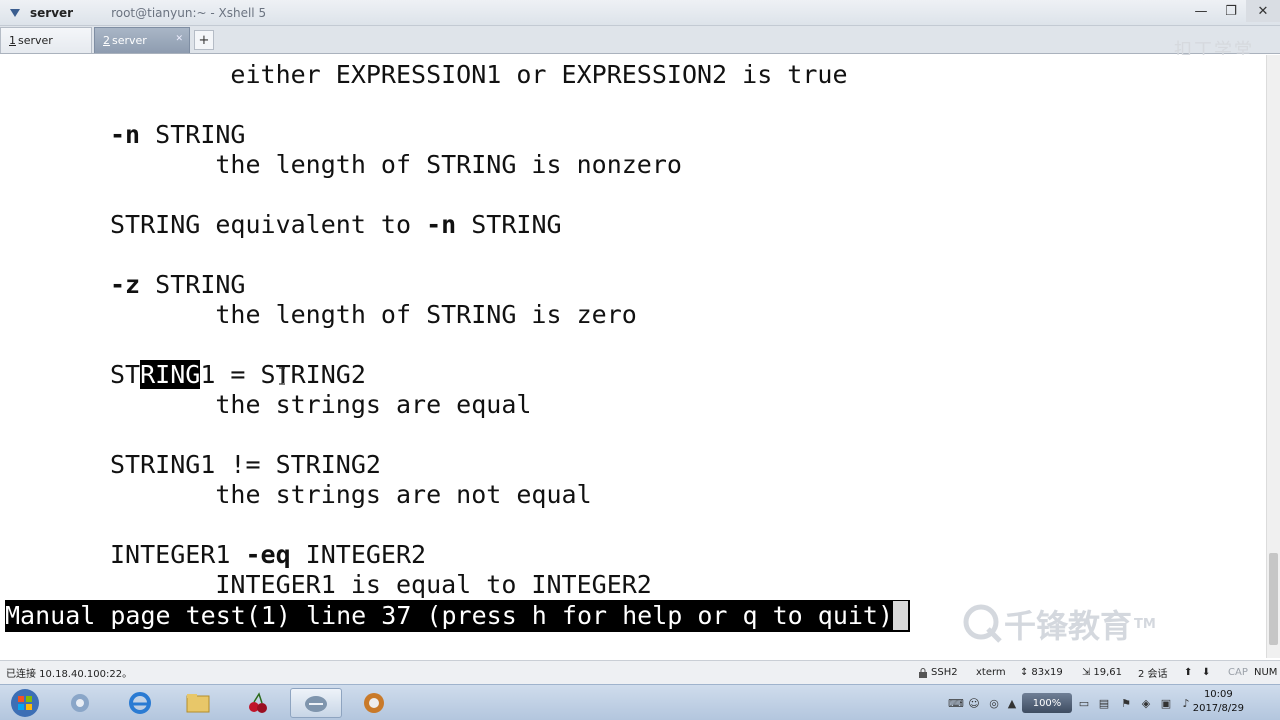 This screenshot has width=1280, height=720. Describe the element at coordinates (198, 703) in the screenshot. I see `taskbar-explorer-icon` at that location.